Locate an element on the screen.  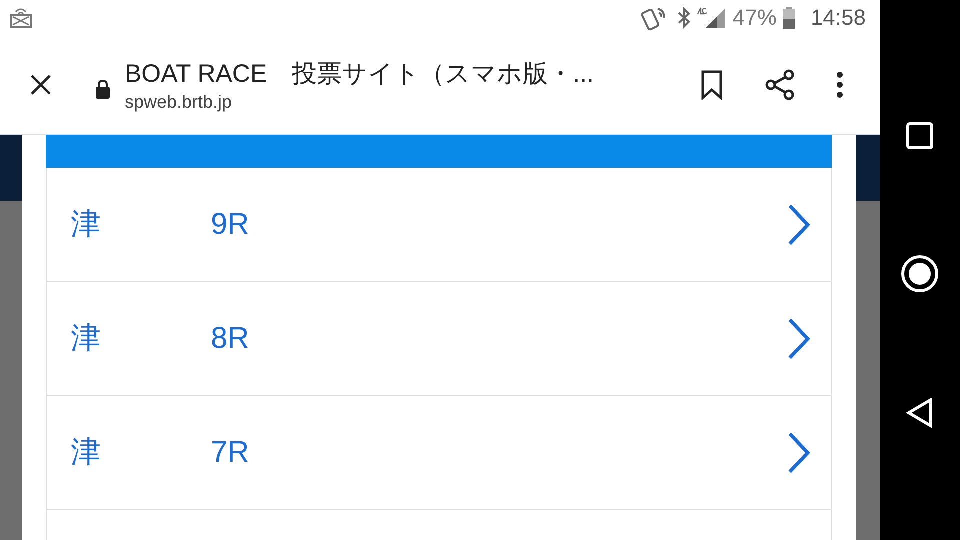
share-icon is located at coordinates (780, 85).